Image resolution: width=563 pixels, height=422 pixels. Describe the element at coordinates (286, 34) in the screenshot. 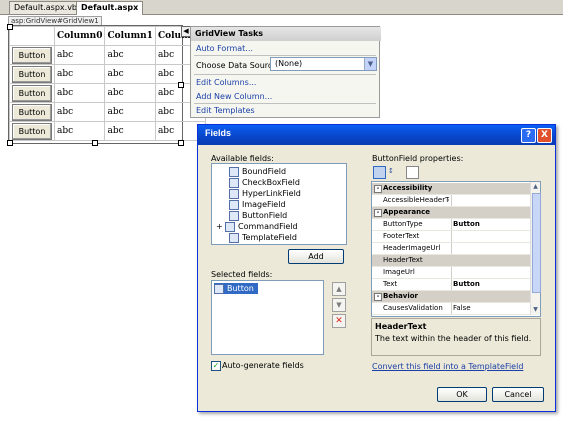

I see `gridview-tasks-title: GridView Tasks` at that location.